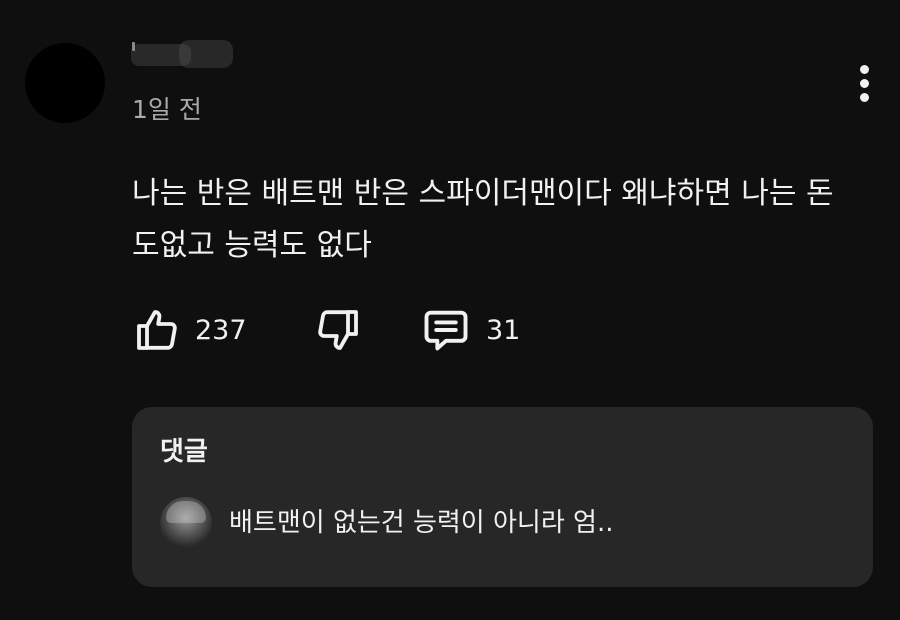 The height and width of the screenshot is (620, 900). Describe the element at coordinates (221, 330) in the screenshot. I see `like-count: 237` at that location.